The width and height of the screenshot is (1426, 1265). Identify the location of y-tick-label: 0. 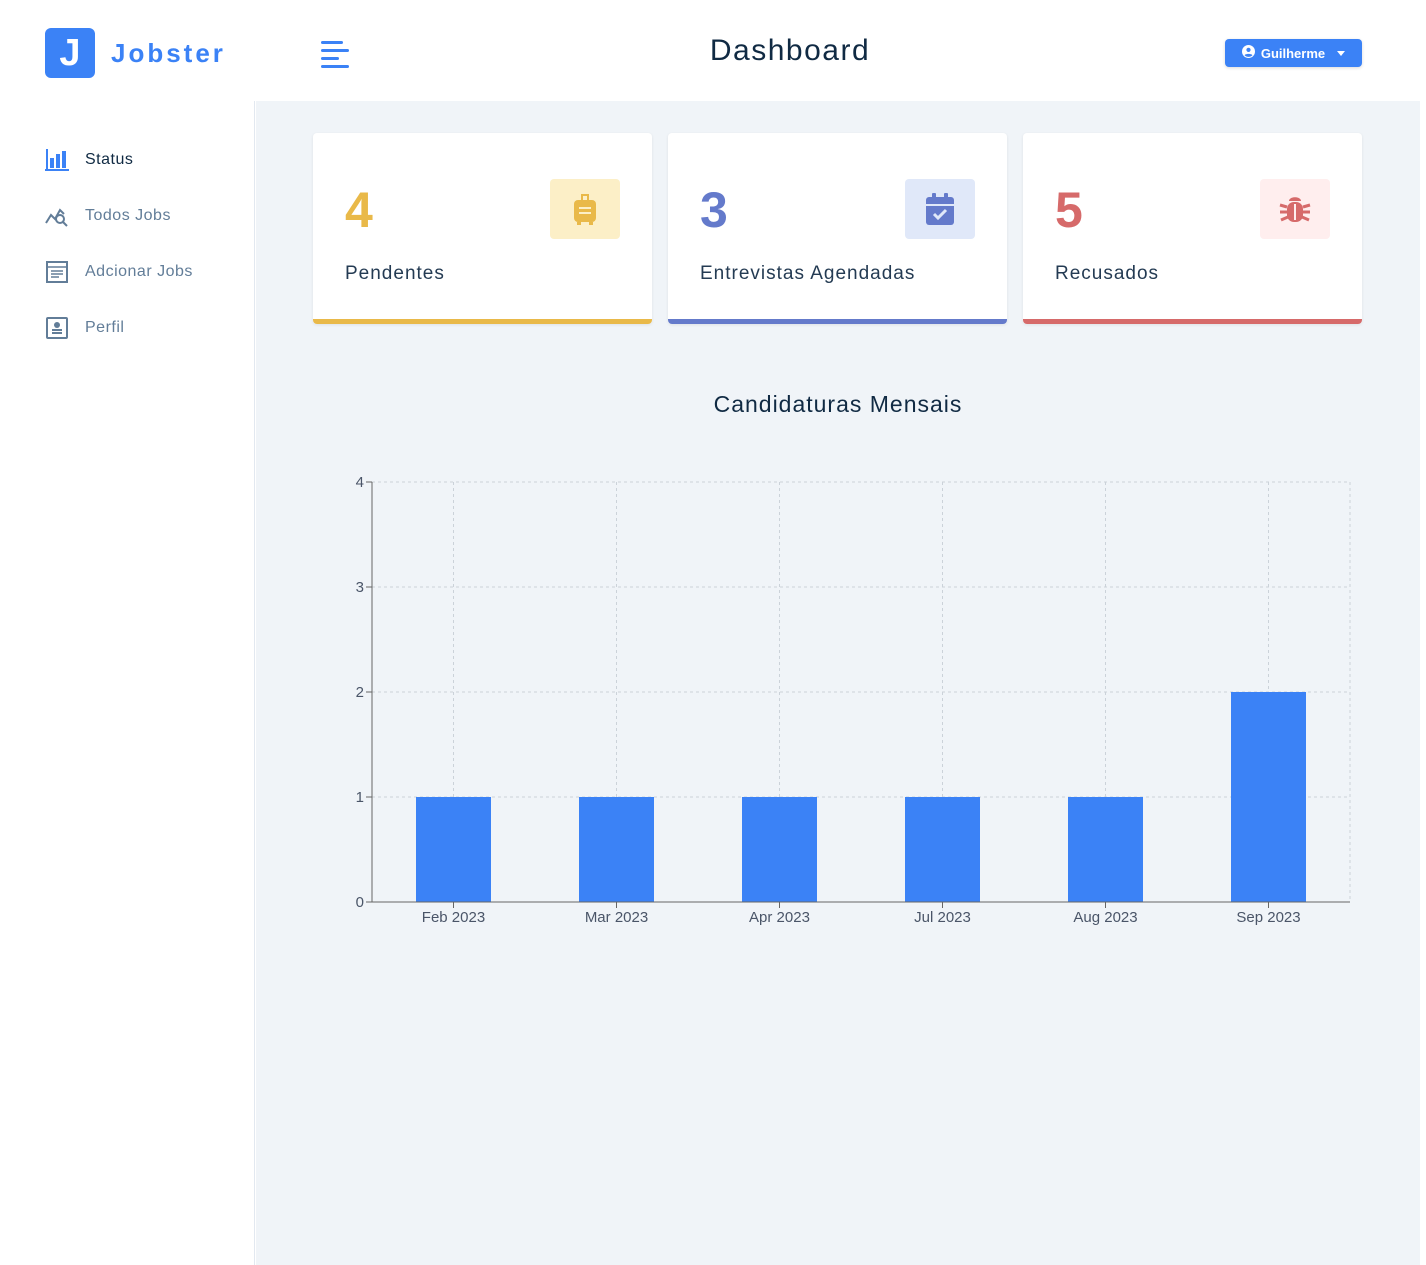
(360, 902).